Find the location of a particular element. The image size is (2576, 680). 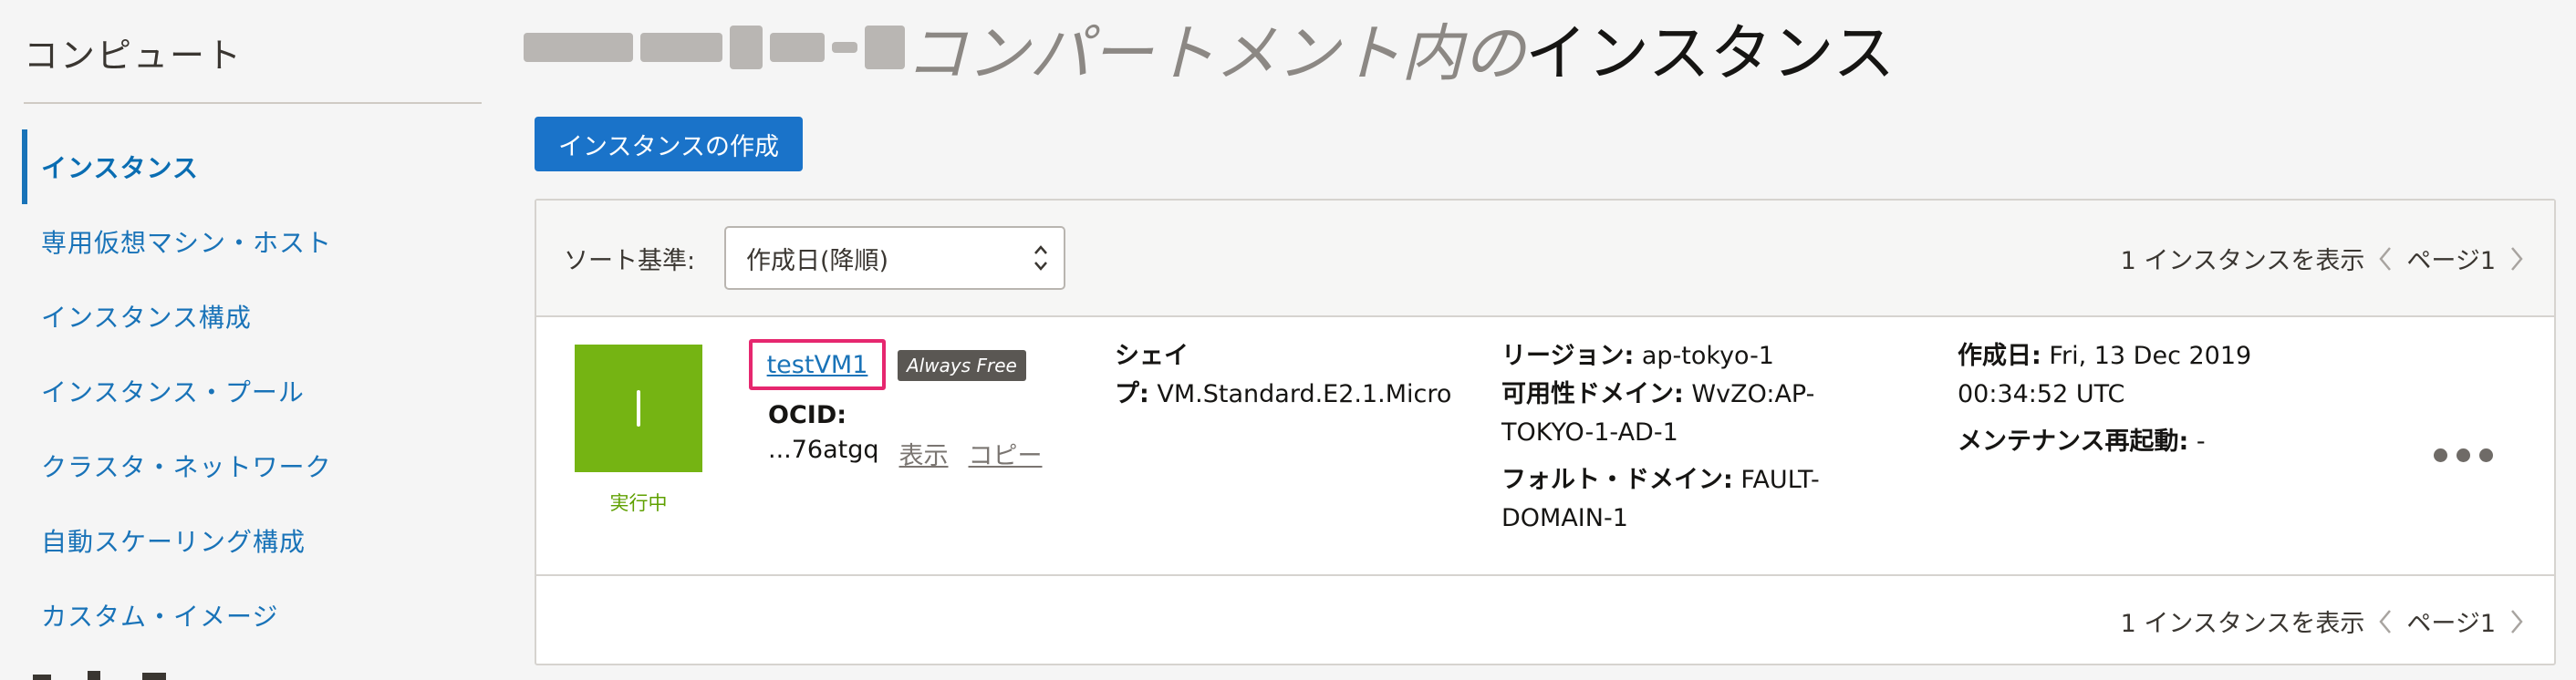

instance-name-link: testVM1 is located at coordinates (817, 365).